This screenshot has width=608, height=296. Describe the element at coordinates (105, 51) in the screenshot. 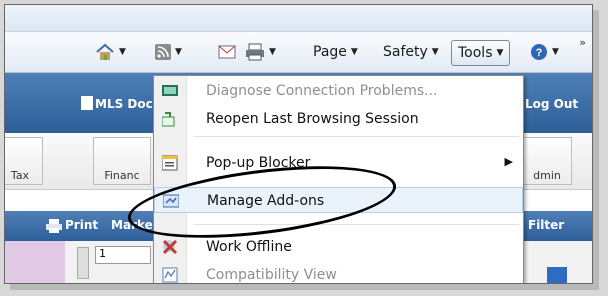

I see `home-icon` at that location.